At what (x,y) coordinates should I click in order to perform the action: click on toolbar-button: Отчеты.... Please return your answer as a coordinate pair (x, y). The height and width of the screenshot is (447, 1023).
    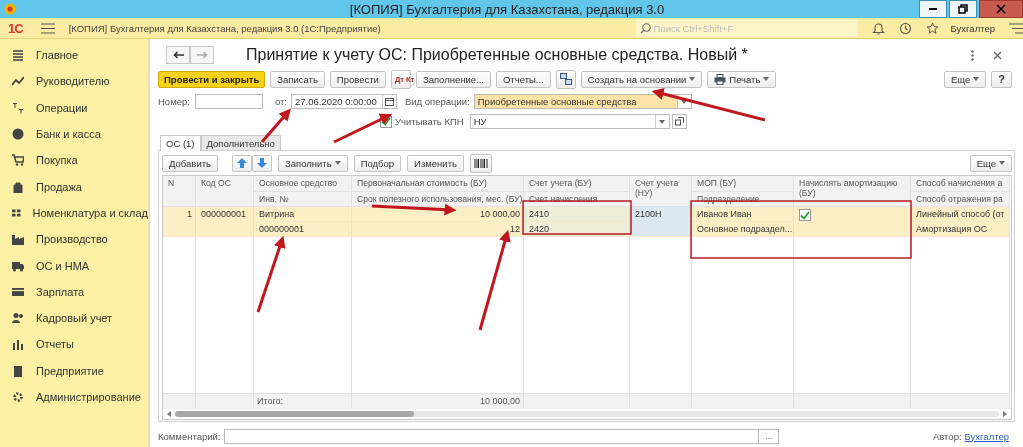
    Looking at the image, I should click on (523, 79).